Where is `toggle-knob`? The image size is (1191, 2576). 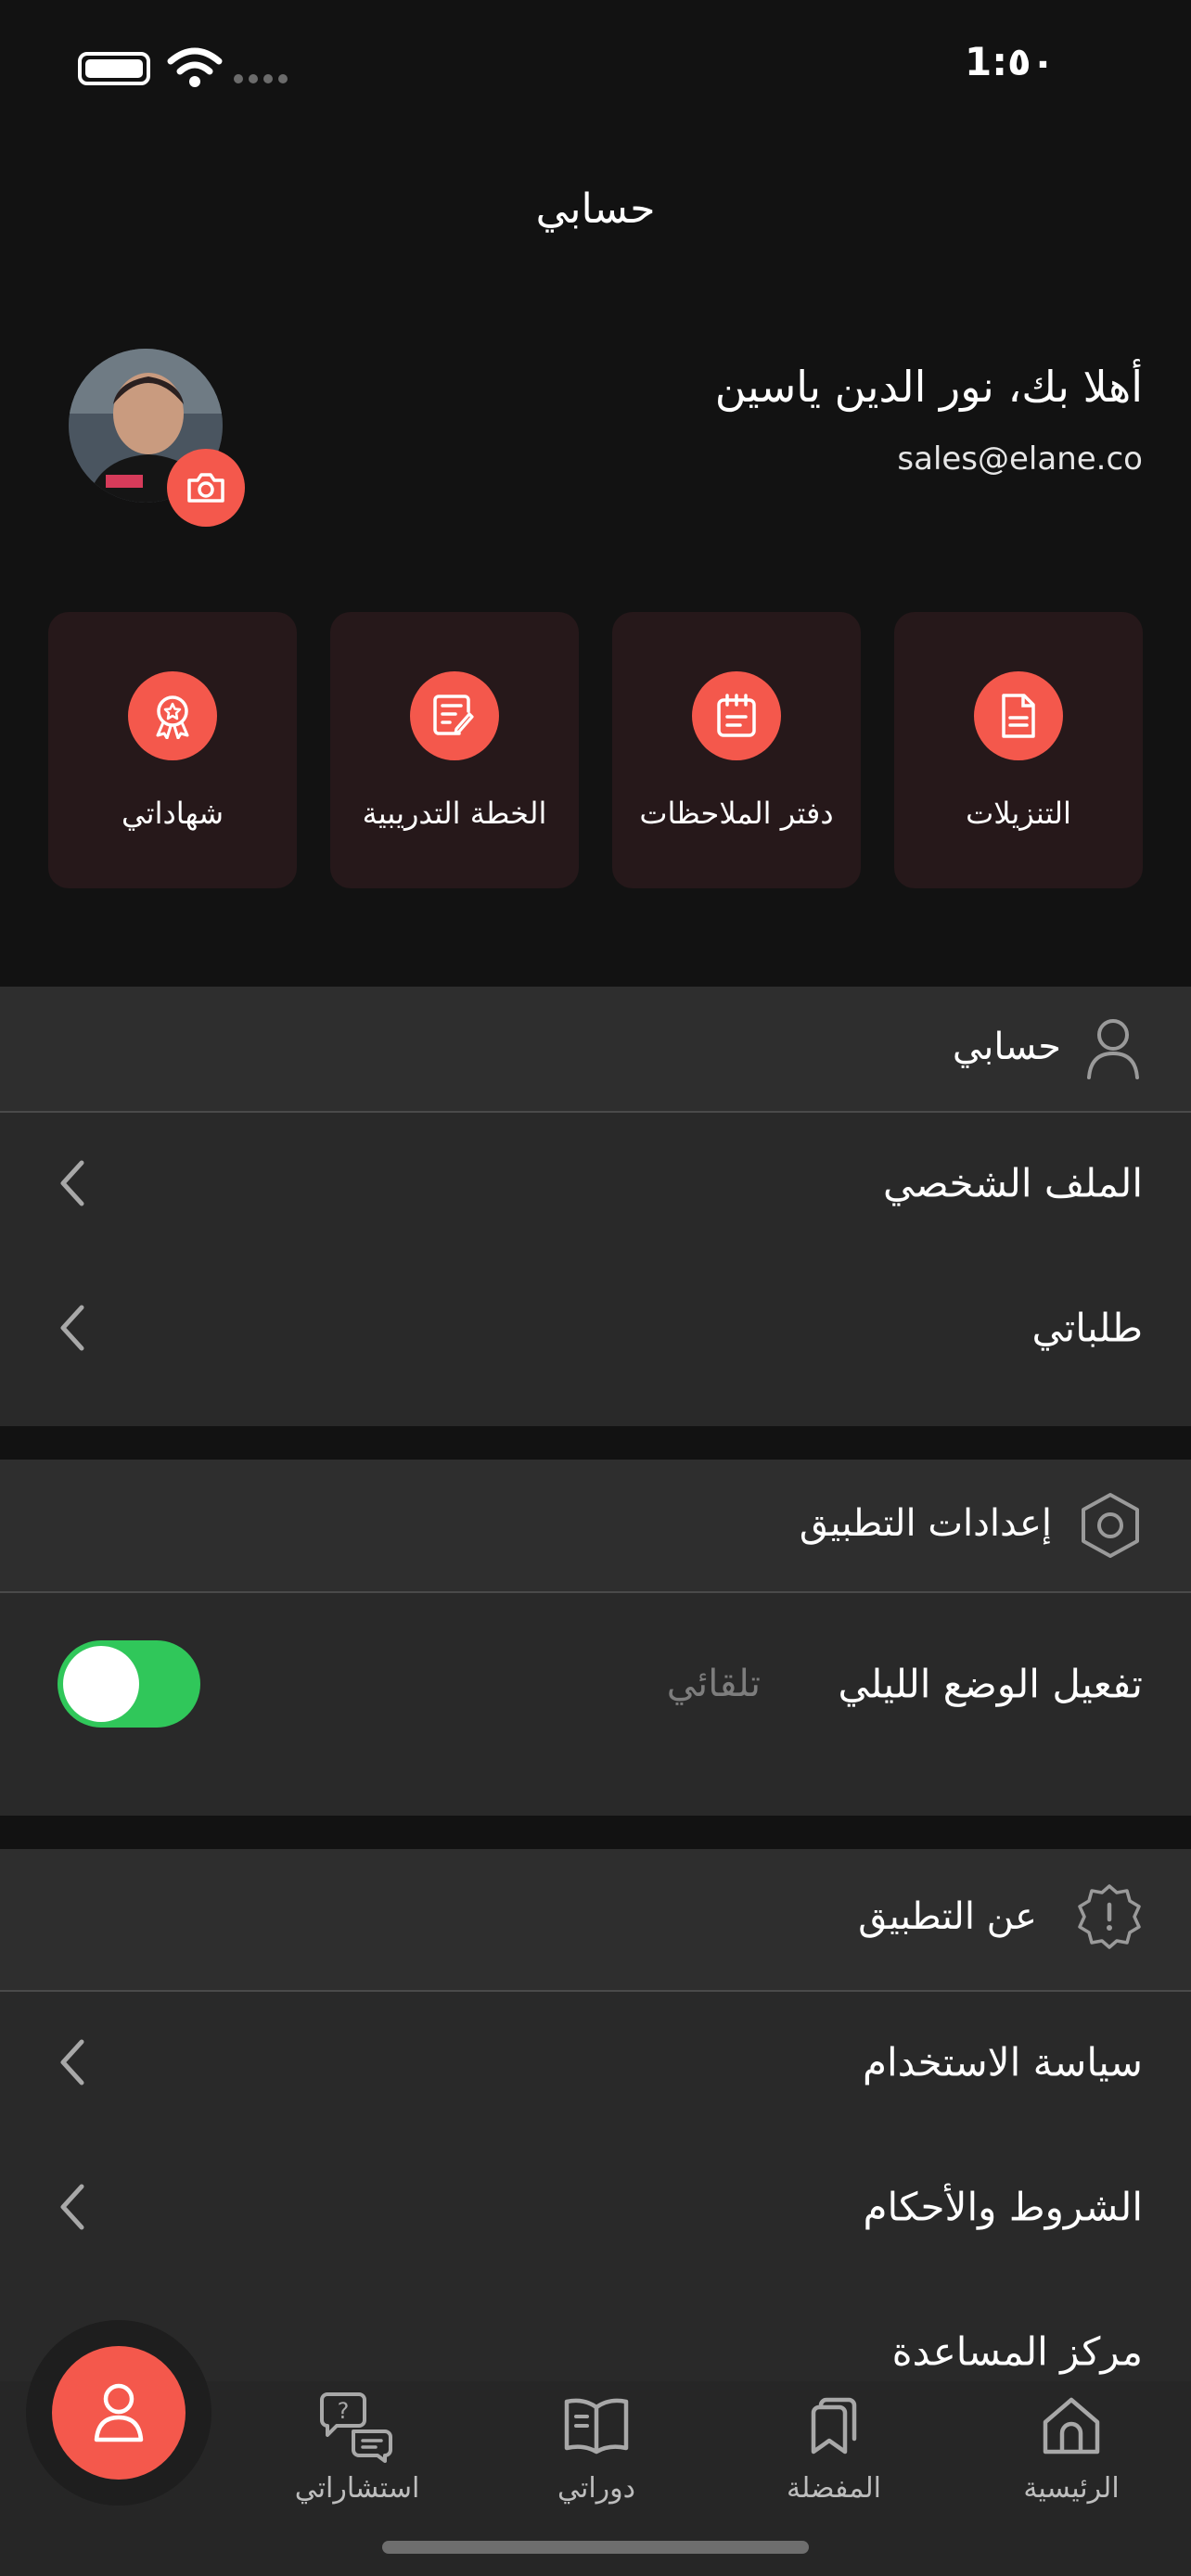 toggle-knob is located at coordinates (101, 1684).